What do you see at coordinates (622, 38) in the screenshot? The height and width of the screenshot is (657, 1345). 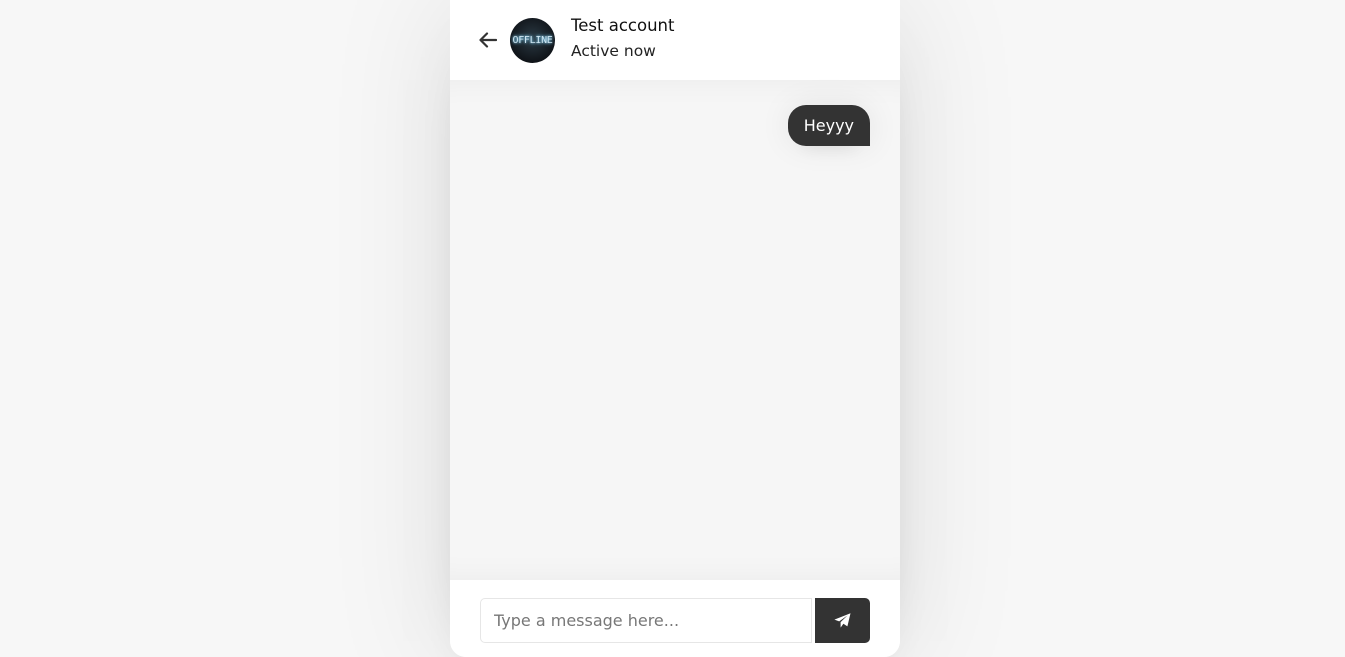 I see `contact-details: Test account Active now` at bounding box center [622, 38].